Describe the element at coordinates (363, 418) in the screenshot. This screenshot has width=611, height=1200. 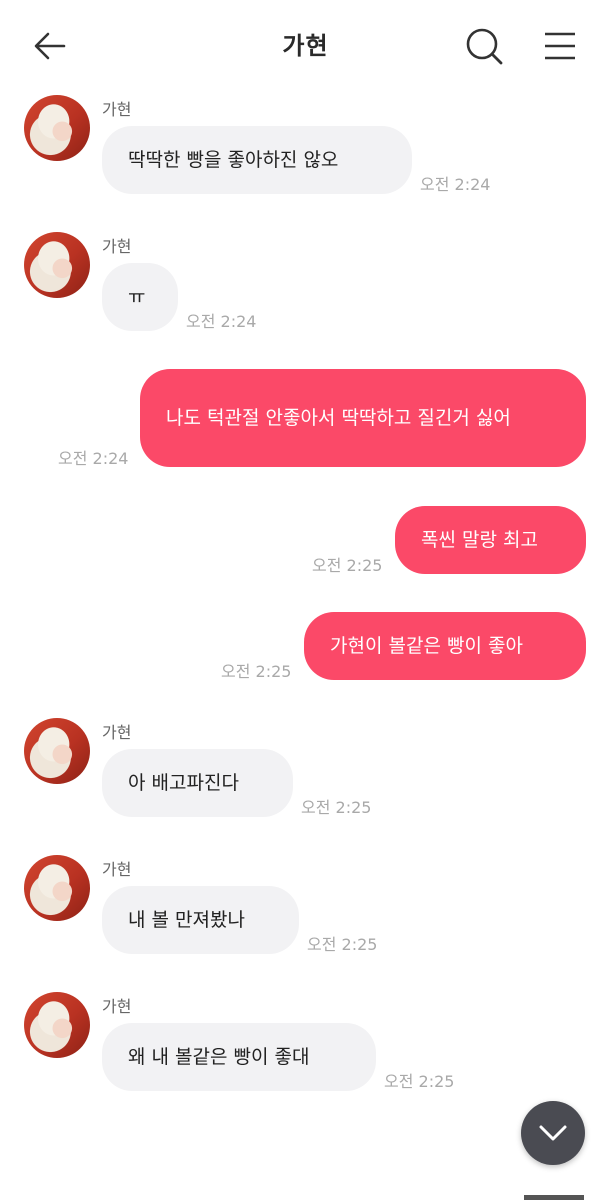
I see `message-bubble: 나도 턱관절 안좋아서 딱딱하고 질긴거 싫어` at that location.